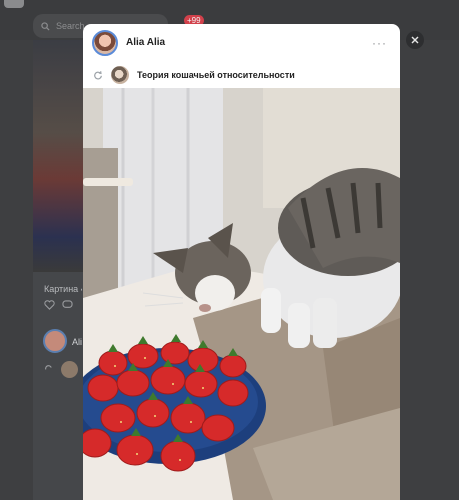  I want to click on feed-post-caption: Картина «, so click(63, 289).